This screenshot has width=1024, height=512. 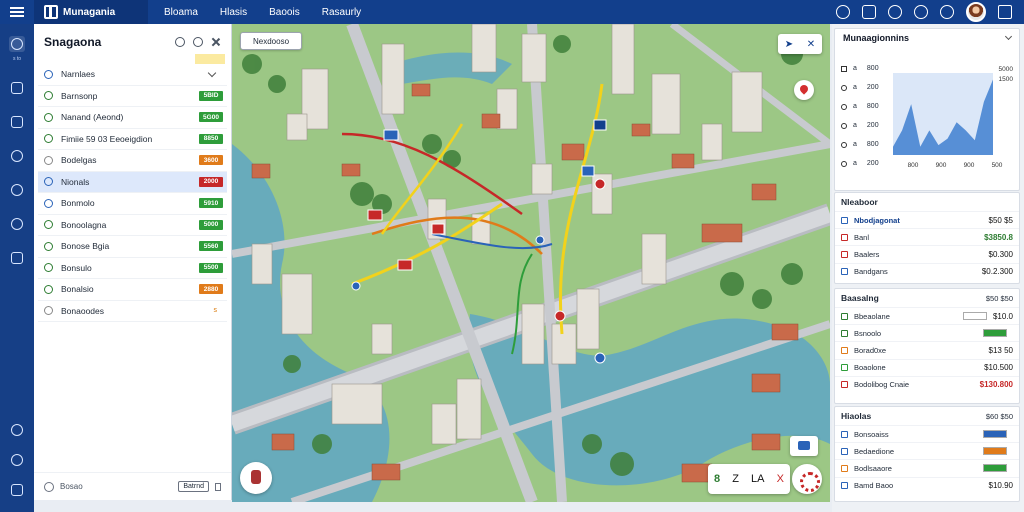 I want to click on metric-icon, so click(x=844, y=451).